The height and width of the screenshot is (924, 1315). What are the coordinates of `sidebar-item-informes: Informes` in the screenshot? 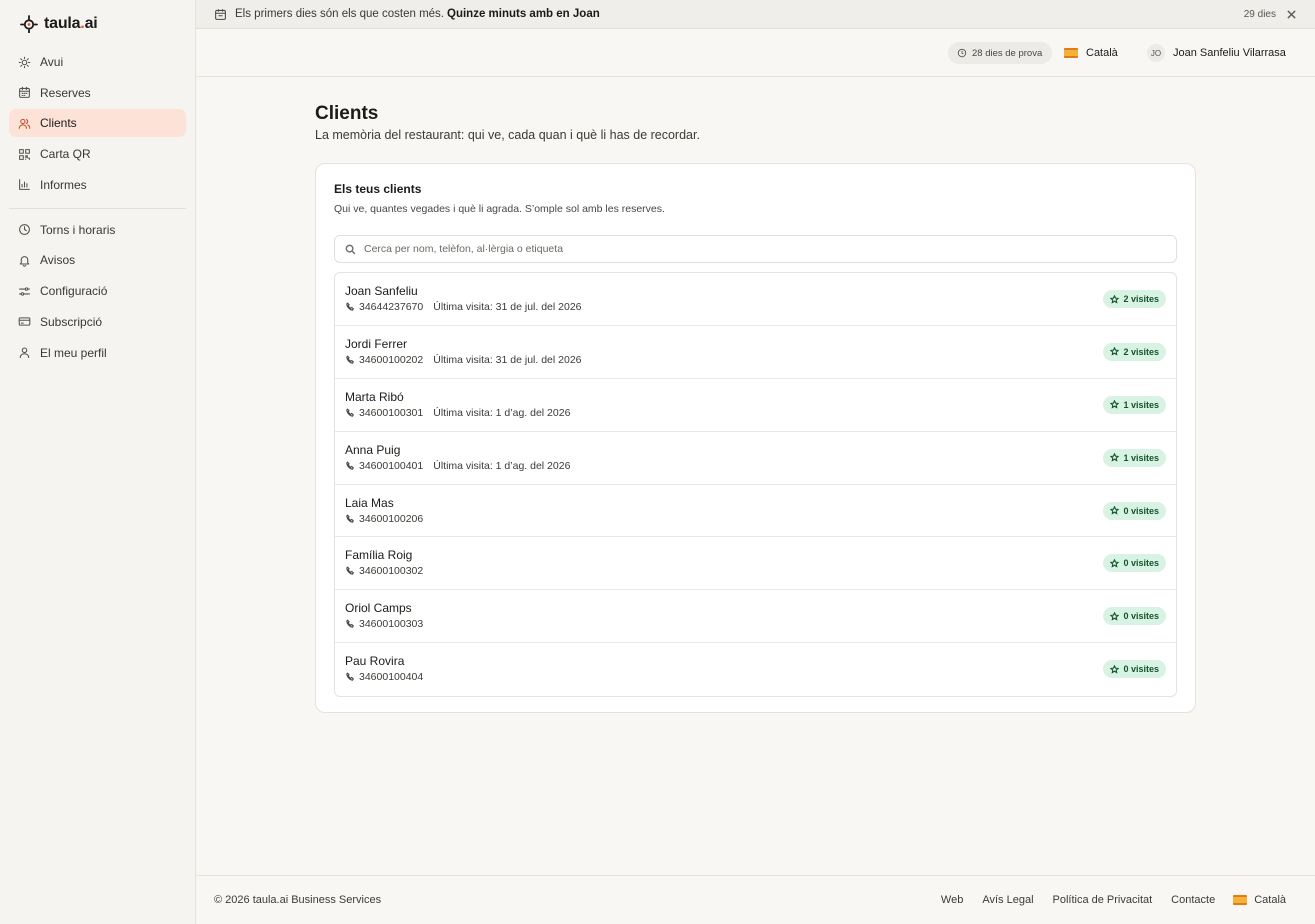 It's located at (97, 185).